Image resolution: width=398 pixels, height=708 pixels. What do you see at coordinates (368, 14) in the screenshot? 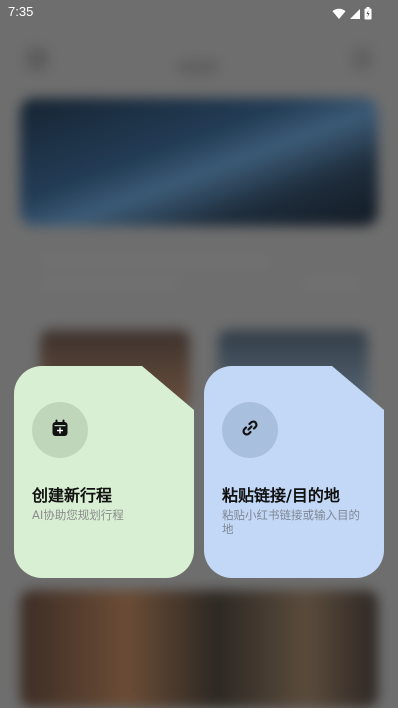
I see `battery-icon` at bounding box center [368, 14].